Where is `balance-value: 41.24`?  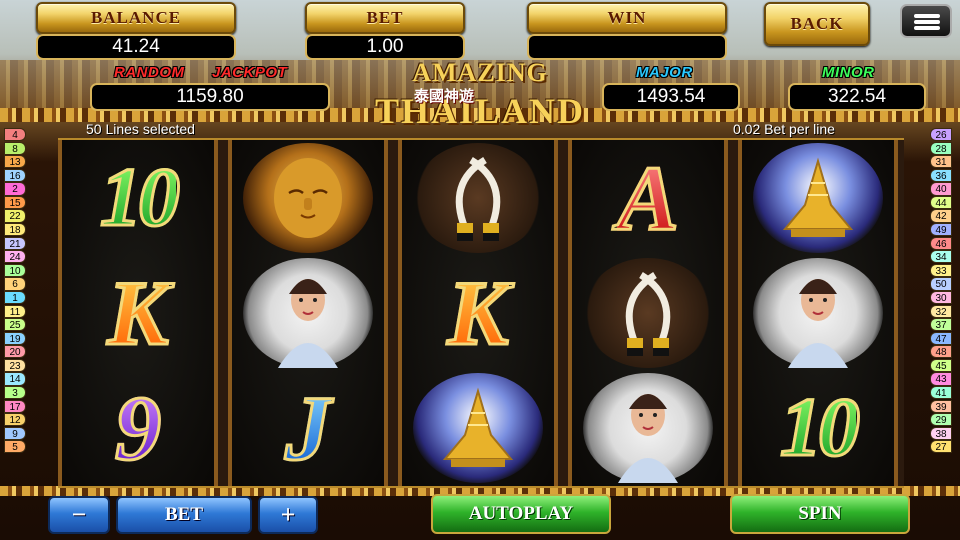 balance-value: 41.24 is located at coordinates (136, 47).